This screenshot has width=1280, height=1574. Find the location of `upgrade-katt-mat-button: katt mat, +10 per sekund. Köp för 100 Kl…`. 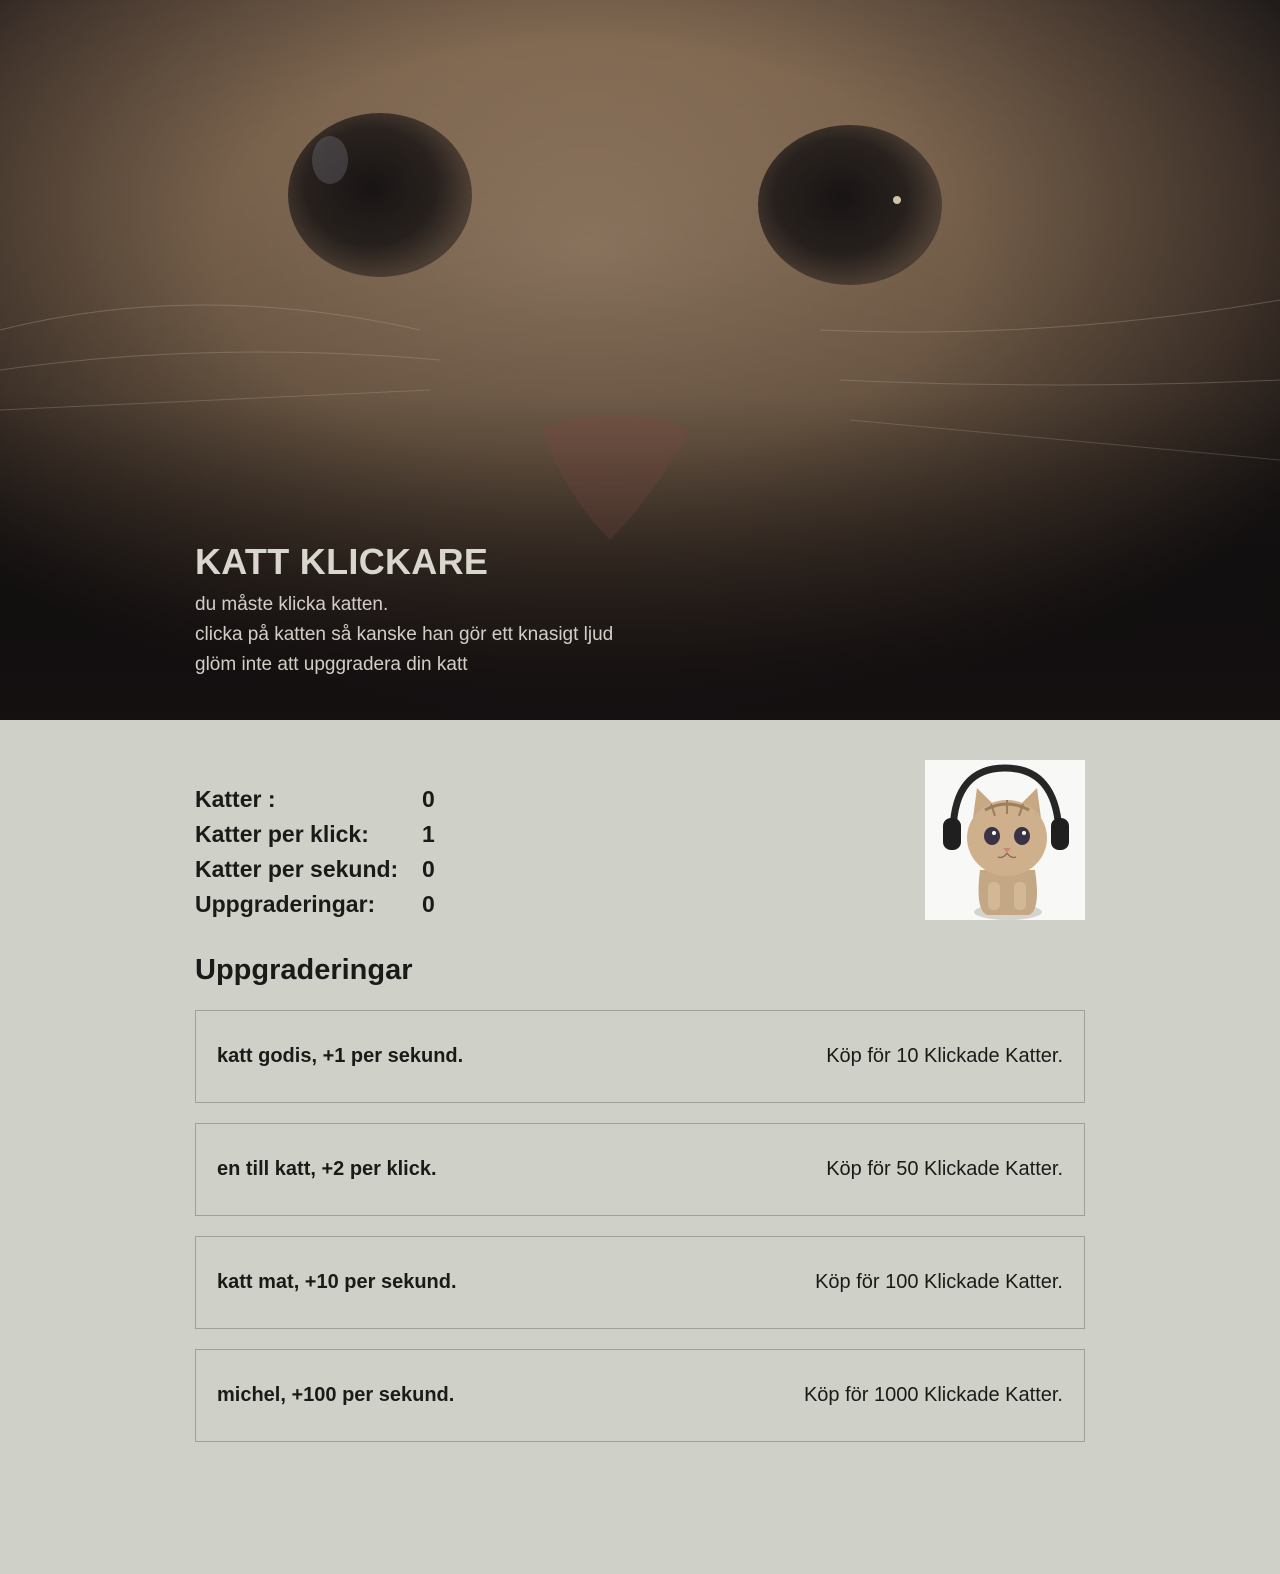

upgrade-katt-mat-button: katt mat, +10 per sekund. Köp för 100 Kl… is located at coordinates (640, 1282).